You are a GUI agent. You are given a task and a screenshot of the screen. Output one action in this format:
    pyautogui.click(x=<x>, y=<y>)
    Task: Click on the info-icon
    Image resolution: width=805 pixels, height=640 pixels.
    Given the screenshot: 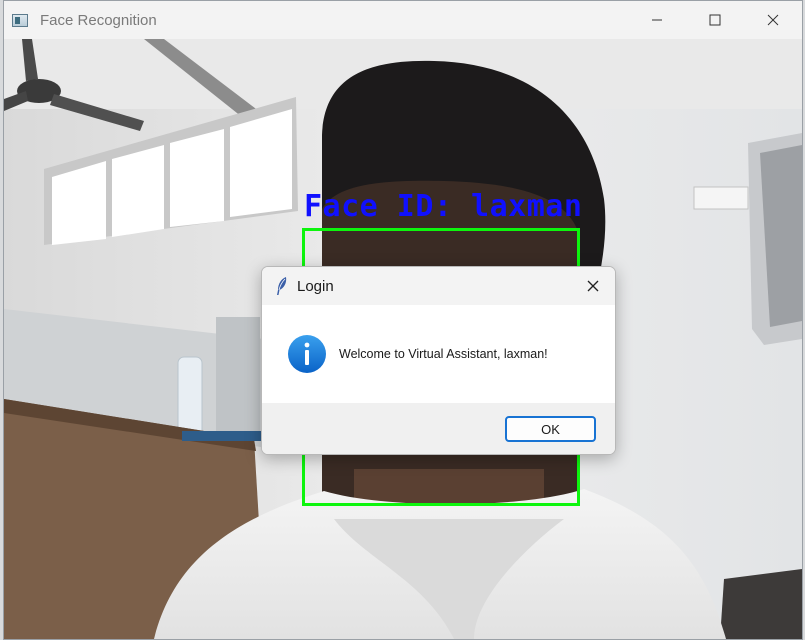 What is the action you would take?
    pyautogui.click(x=307, y=354)
    